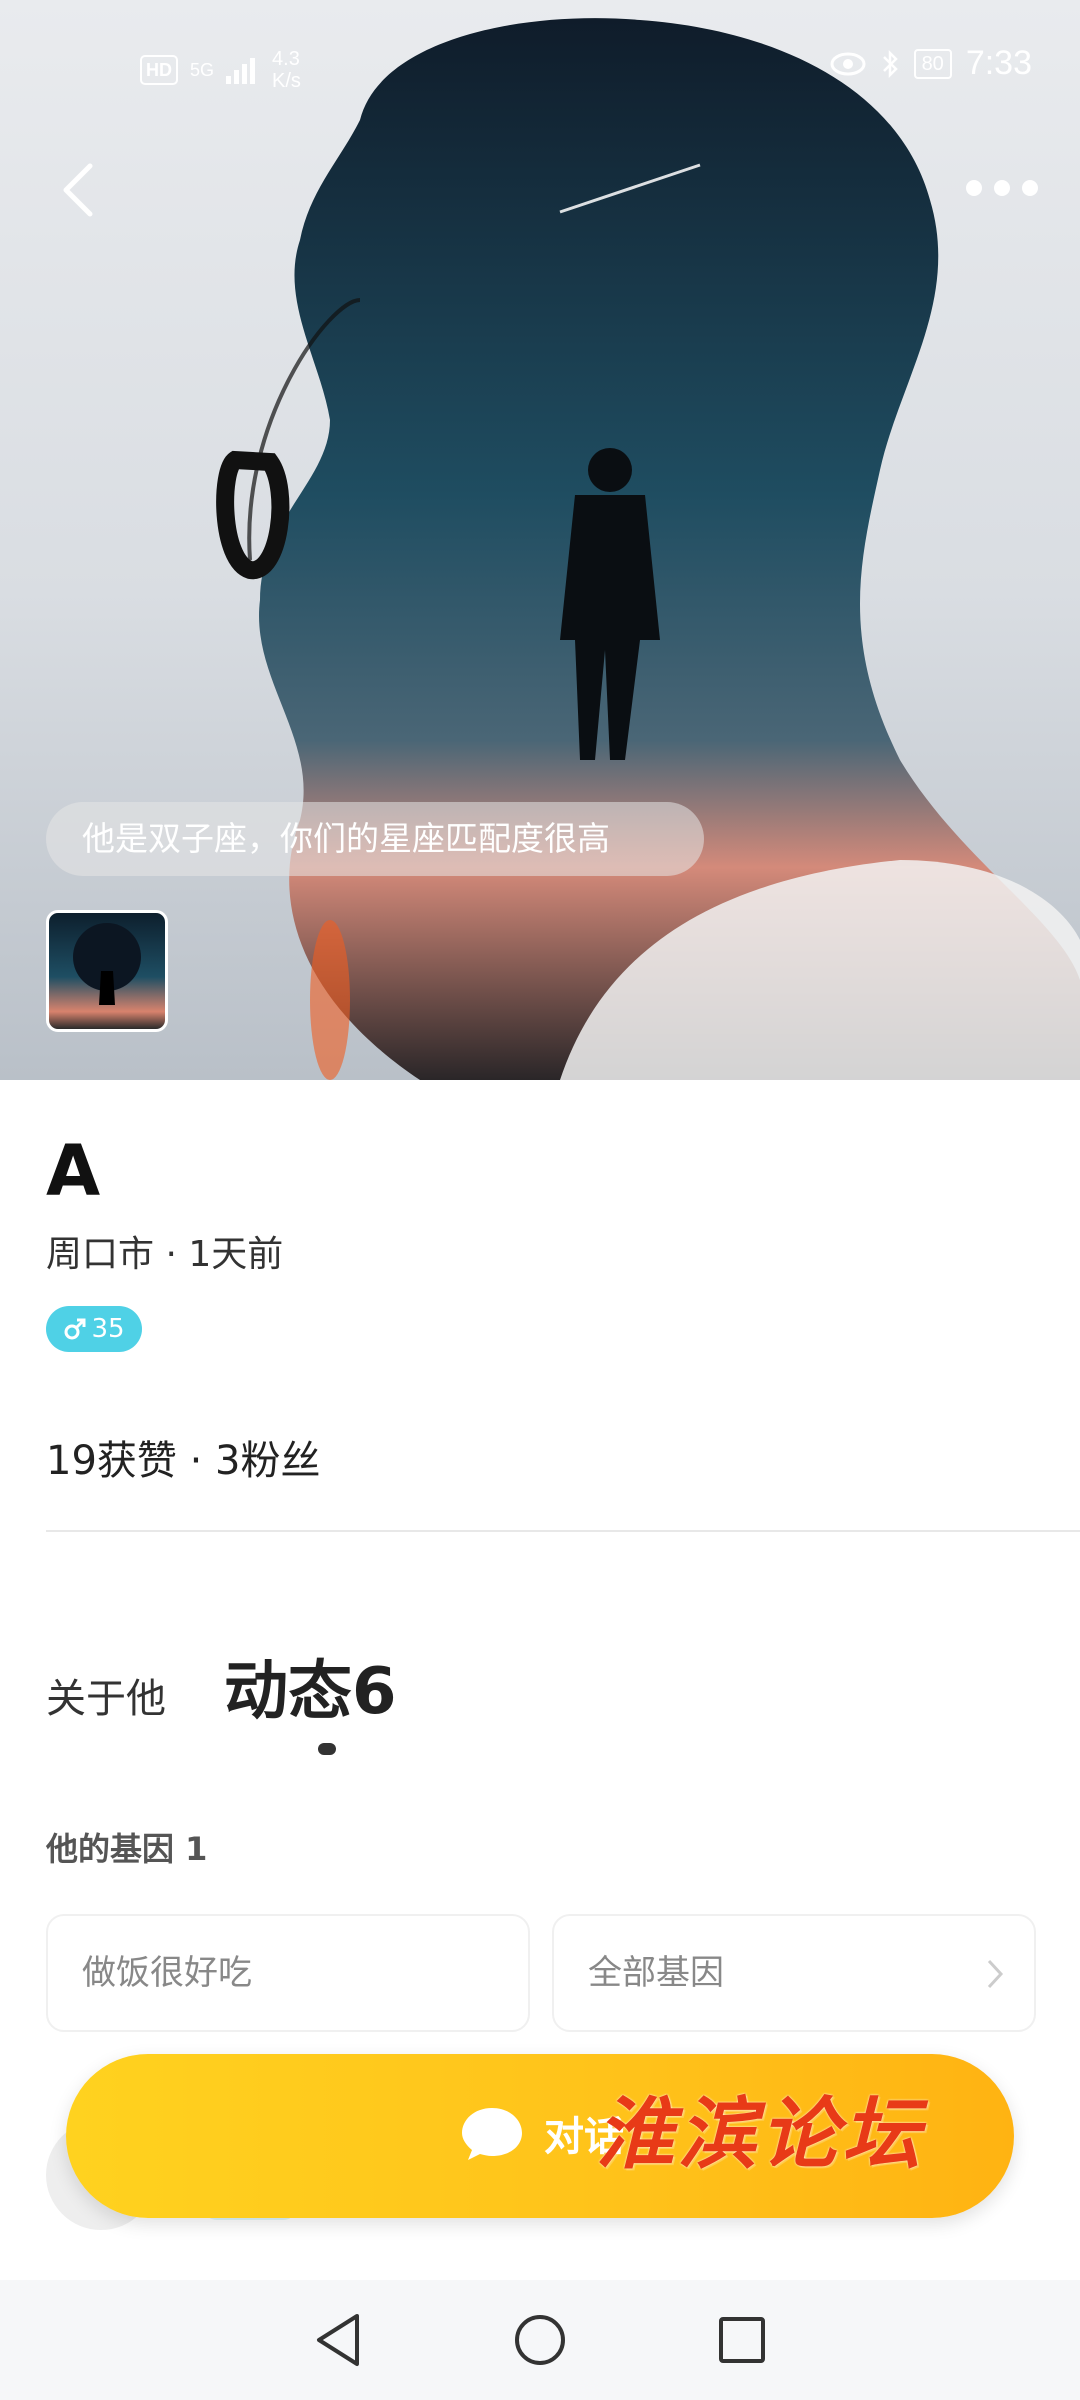  I want to click on profile-tabs: 关于他 动态6, so click(221, 1686).